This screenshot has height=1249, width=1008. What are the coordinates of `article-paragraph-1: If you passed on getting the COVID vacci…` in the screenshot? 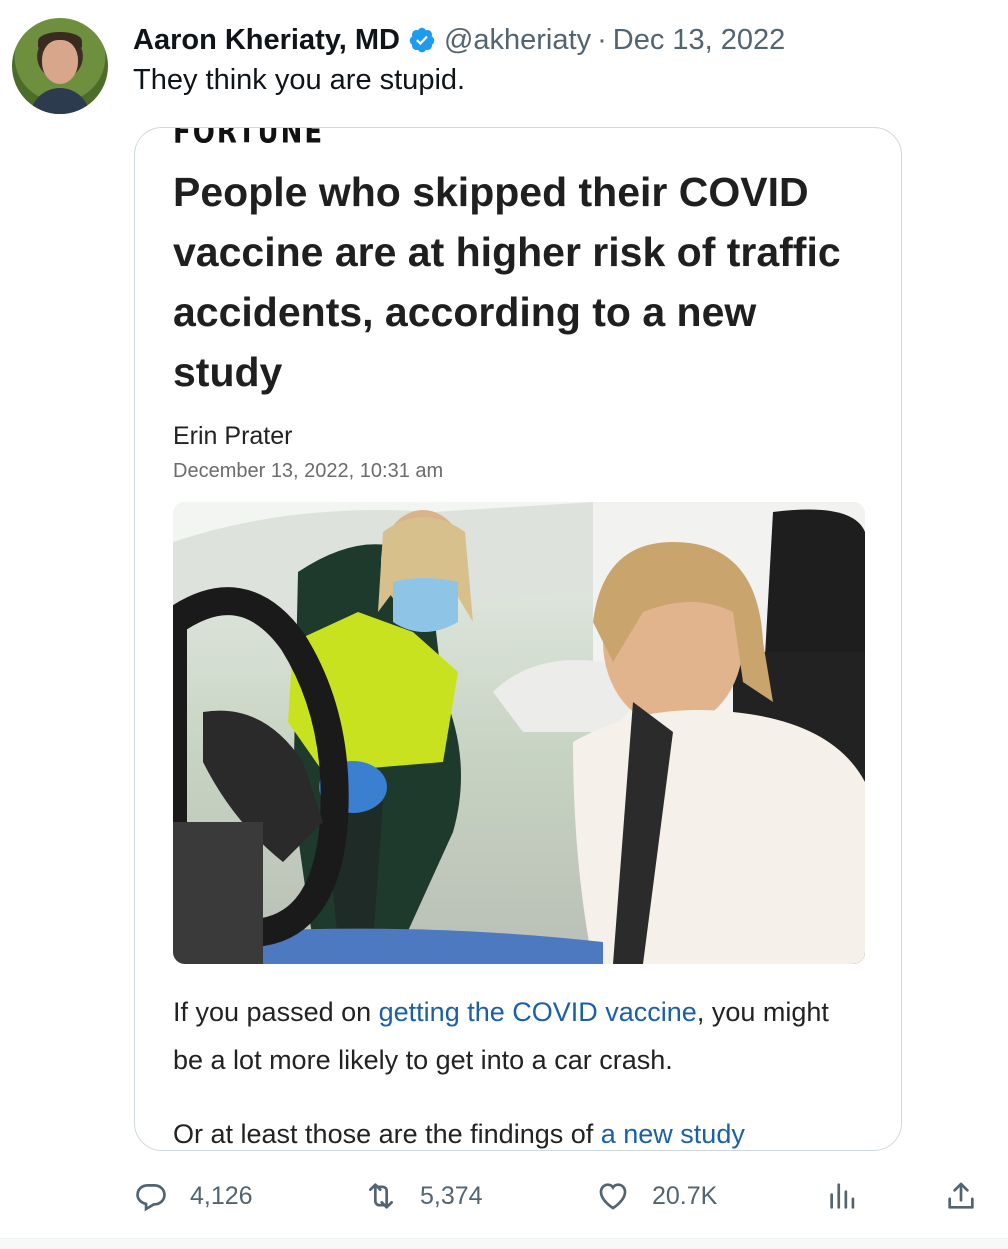 It's located at (513, 1036).